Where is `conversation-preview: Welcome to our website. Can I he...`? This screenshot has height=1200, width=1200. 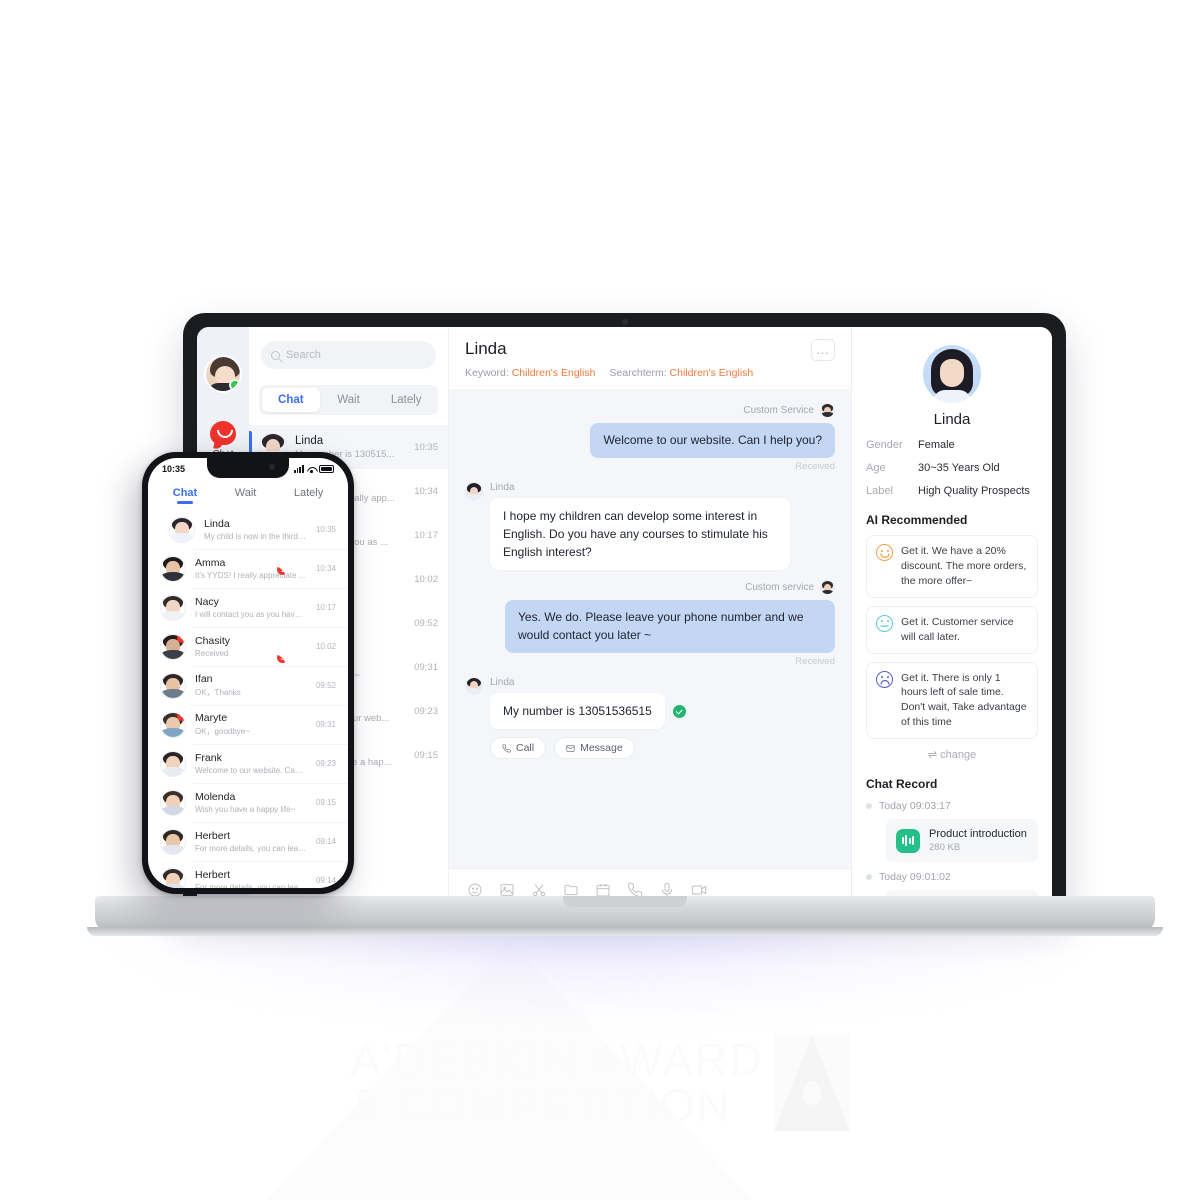 conversation-preview: Welcome to our website. Can I he... is located at coordinates (251, 770).